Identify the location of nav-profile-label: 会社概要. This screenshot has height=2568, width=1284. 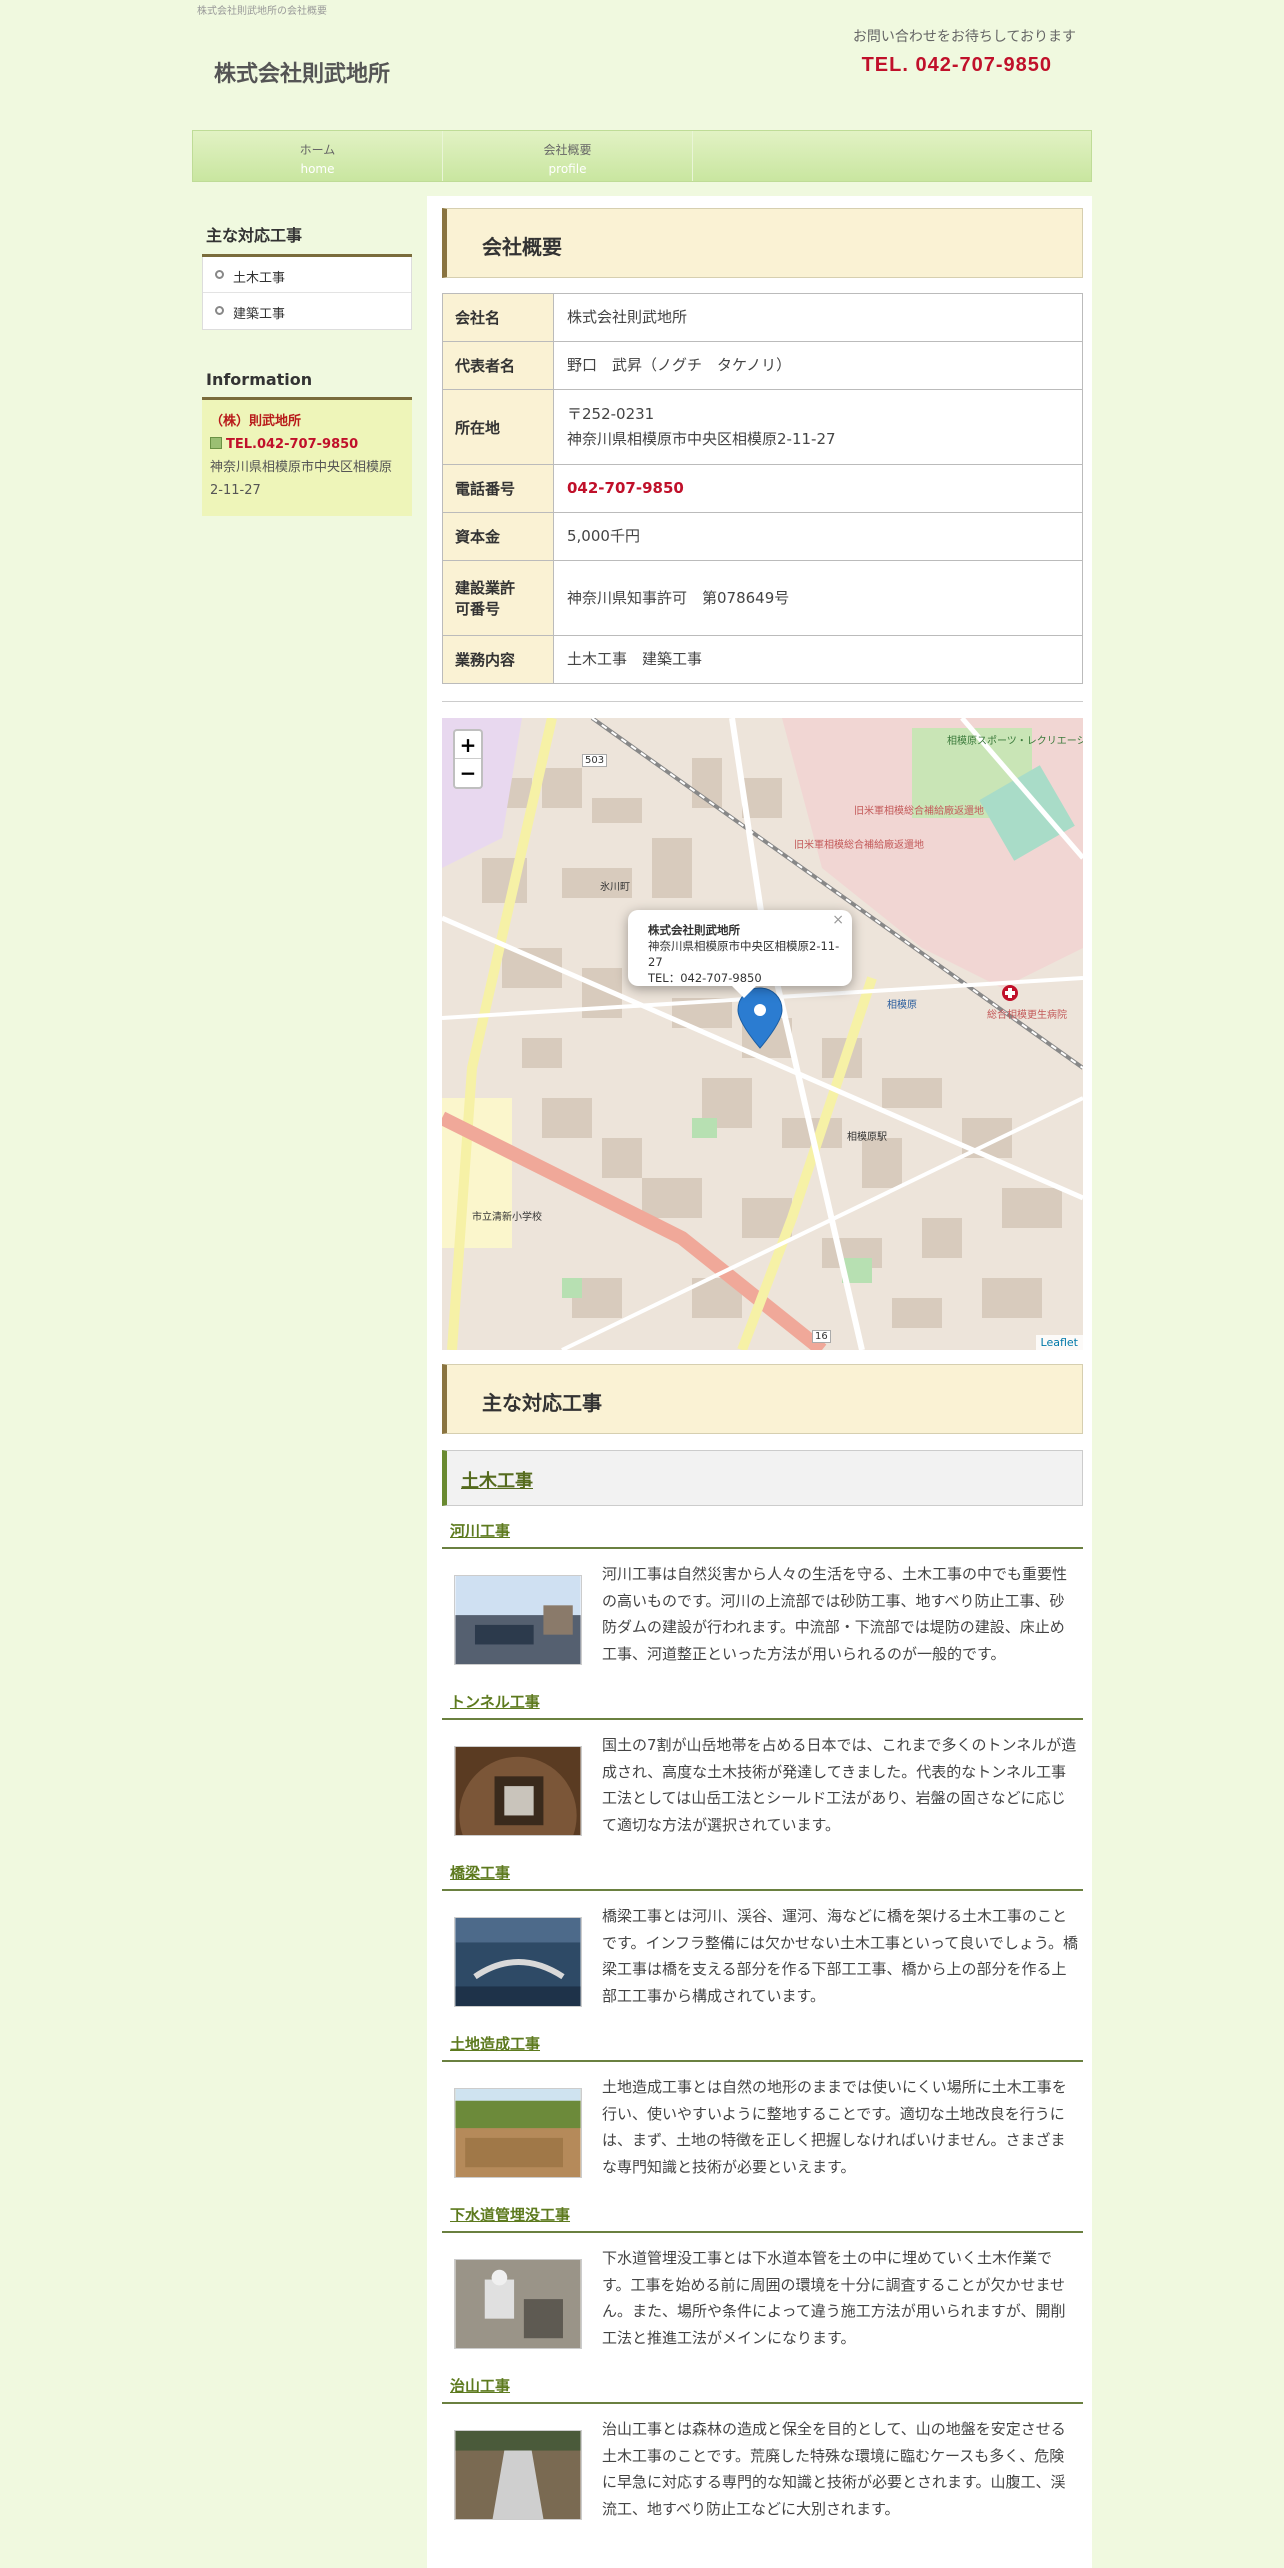
(567, 150).